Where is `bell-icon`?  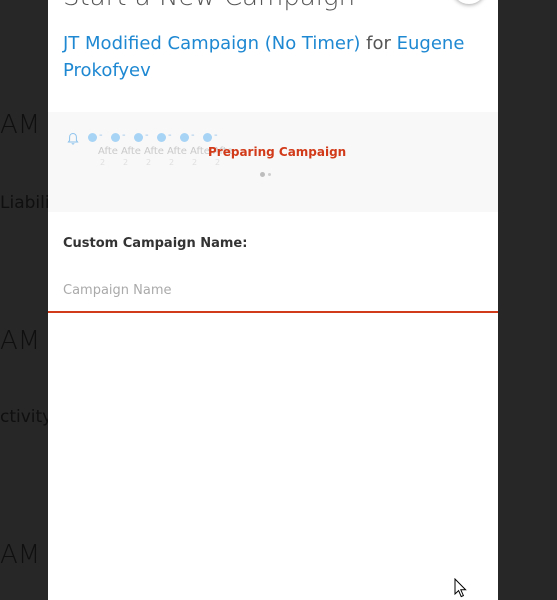 bell-icon is located at coordinates (73, 138).